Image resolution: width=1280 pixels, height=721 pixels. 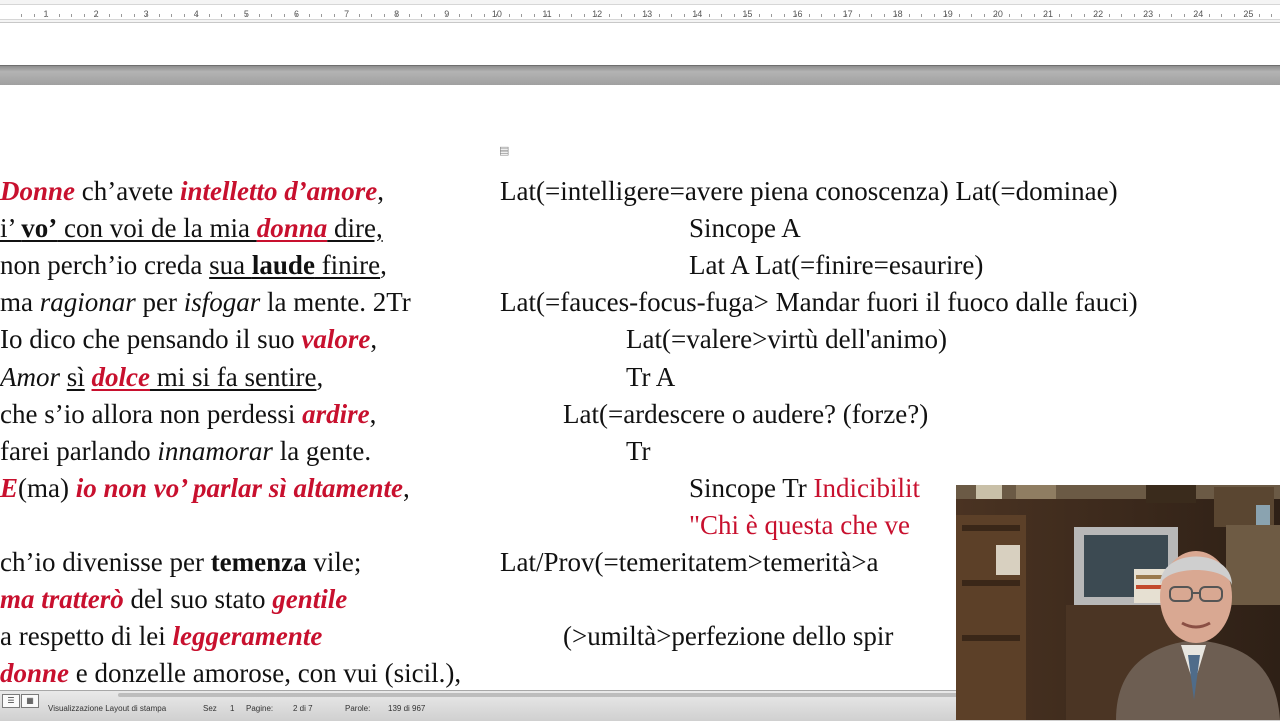 What do you see at coordinates (689, 562) in the screenshot?
I see `annotation-line: Lat/Prov(=temeritatem>temerità>a` at bounding box center [689, 562].